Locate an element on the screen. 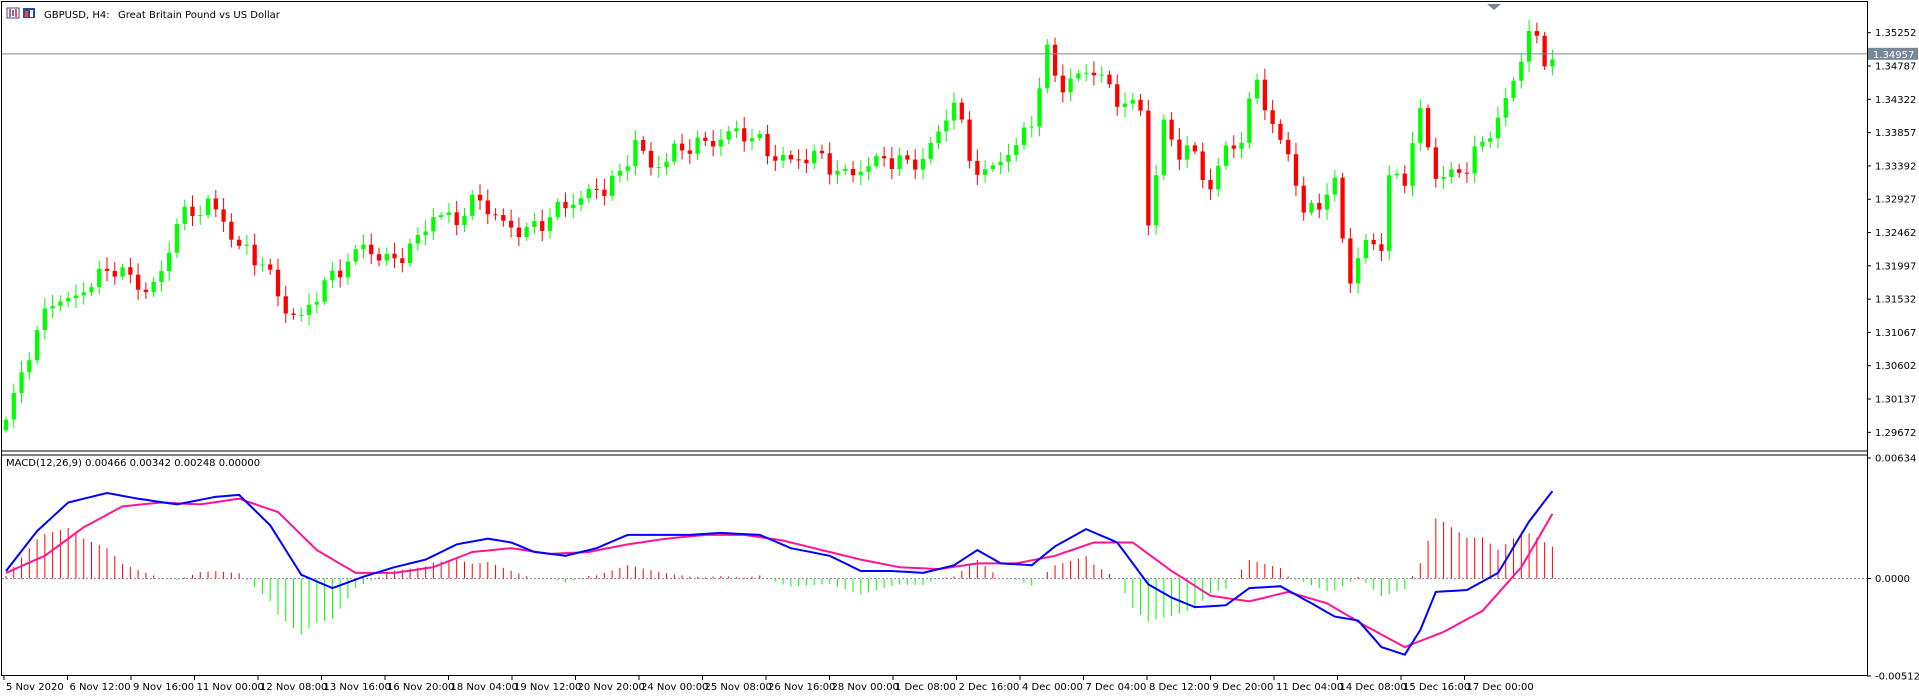  symbol-title: GBPUSD, H4: is located at coordinates (77, 15).